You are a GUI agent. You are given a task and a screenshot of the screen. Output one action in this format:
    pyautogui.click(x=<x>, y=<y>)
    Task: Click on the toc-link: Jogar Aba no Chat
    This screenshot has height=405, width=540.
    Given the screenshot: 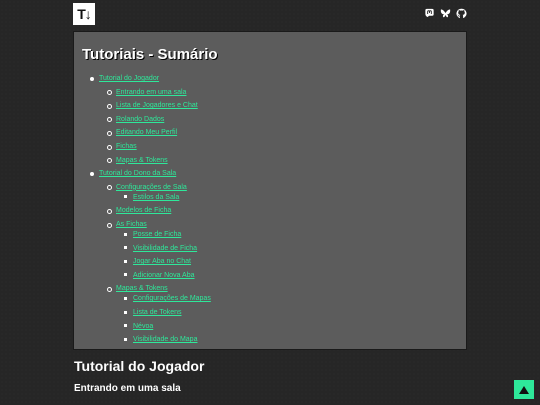 What is the action you would take?
    pyautogui.click(x=162, y=261)
    